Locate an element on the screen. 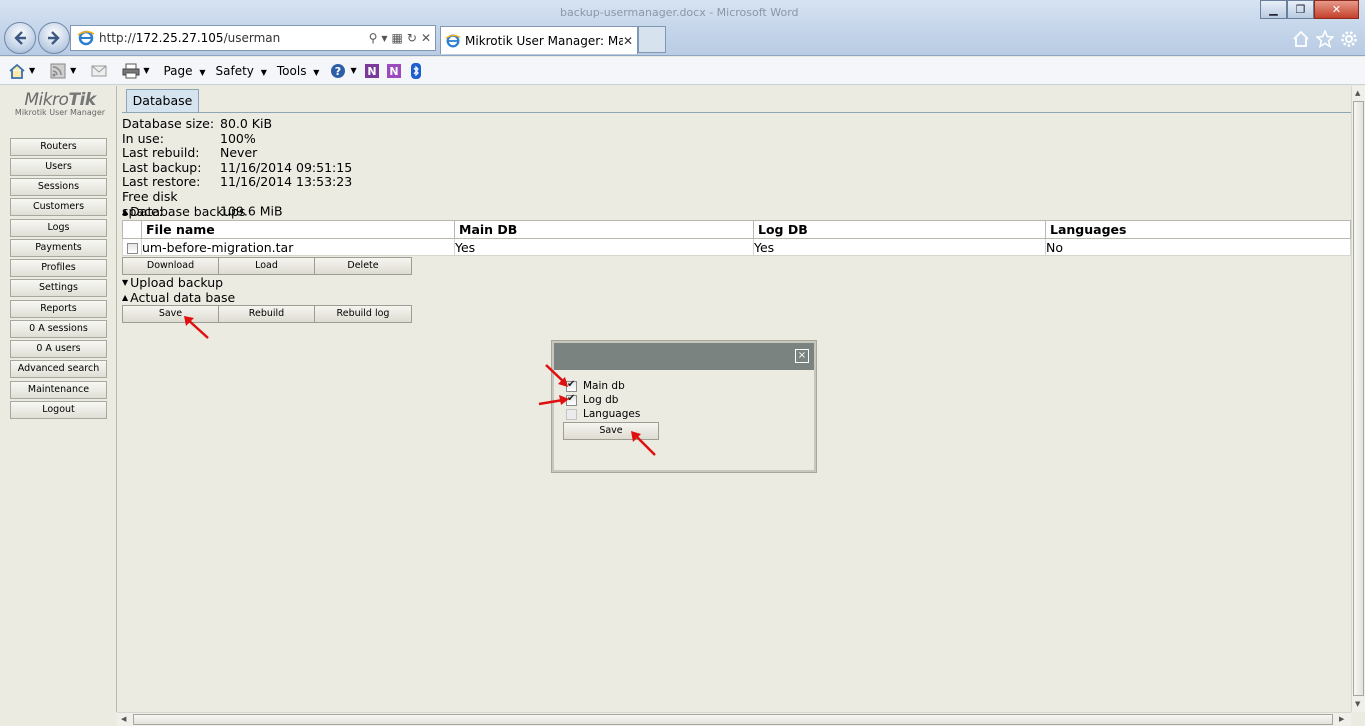 This screenshot has width=1365, height=726. table-row: um-before-migration.tar Yes Yes No is located at coordinates (736, 247).